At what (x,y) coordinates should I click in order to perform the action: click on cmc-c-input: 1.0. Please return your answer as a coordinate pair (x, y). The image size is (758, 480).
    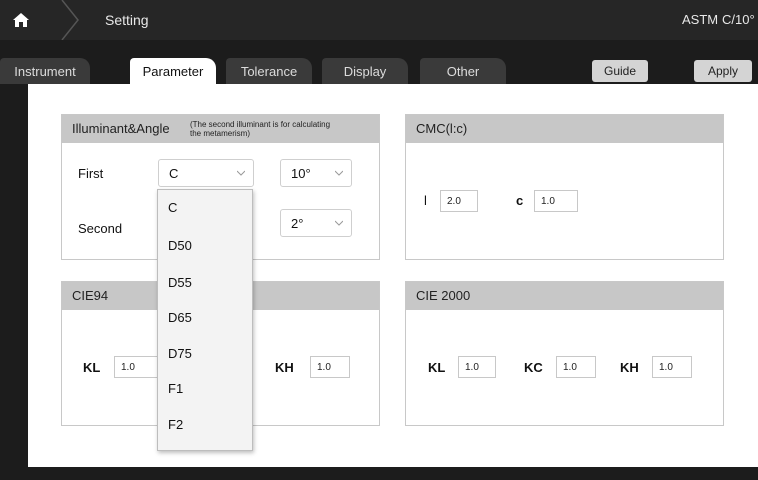
    Looking at the image, I should click on (556, 201).